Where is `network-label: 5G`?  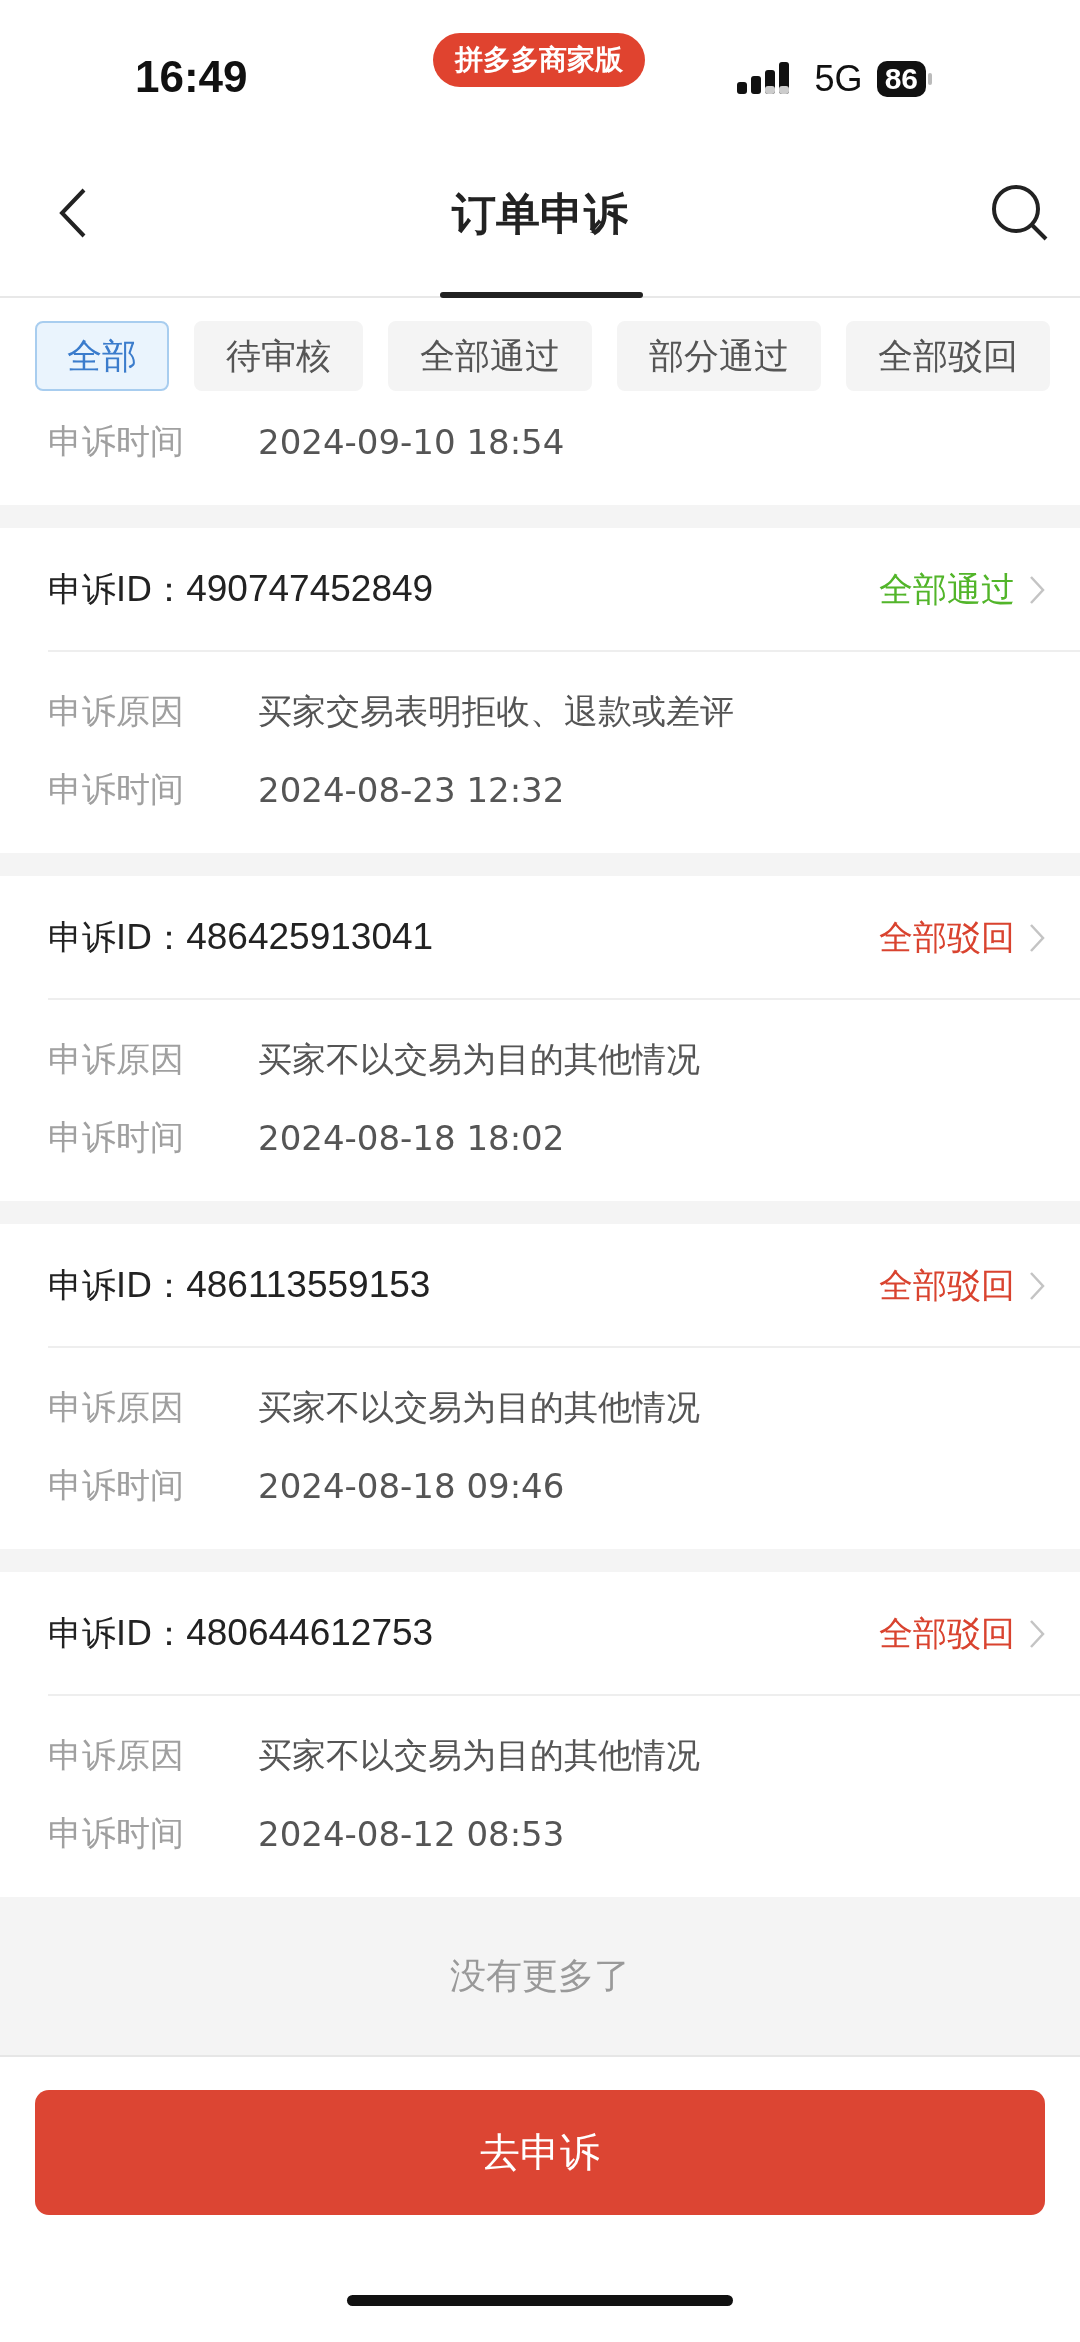 network-label: 5G is located at coordinates (838, 79).